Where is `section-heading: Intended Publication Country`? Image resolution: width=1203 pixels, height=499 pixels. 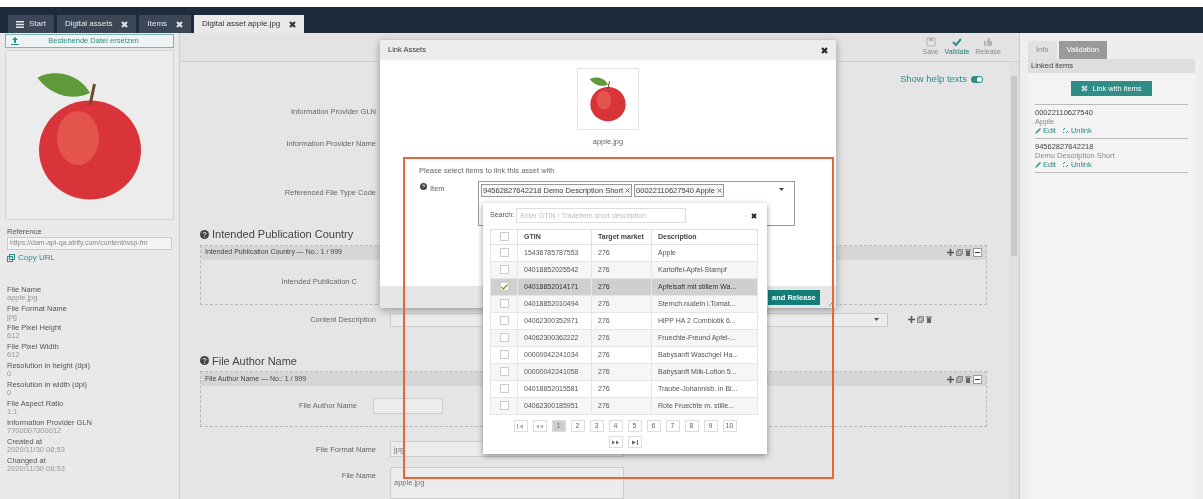 section-heading: Intended Publication Country is located at coordinates (277, 234).